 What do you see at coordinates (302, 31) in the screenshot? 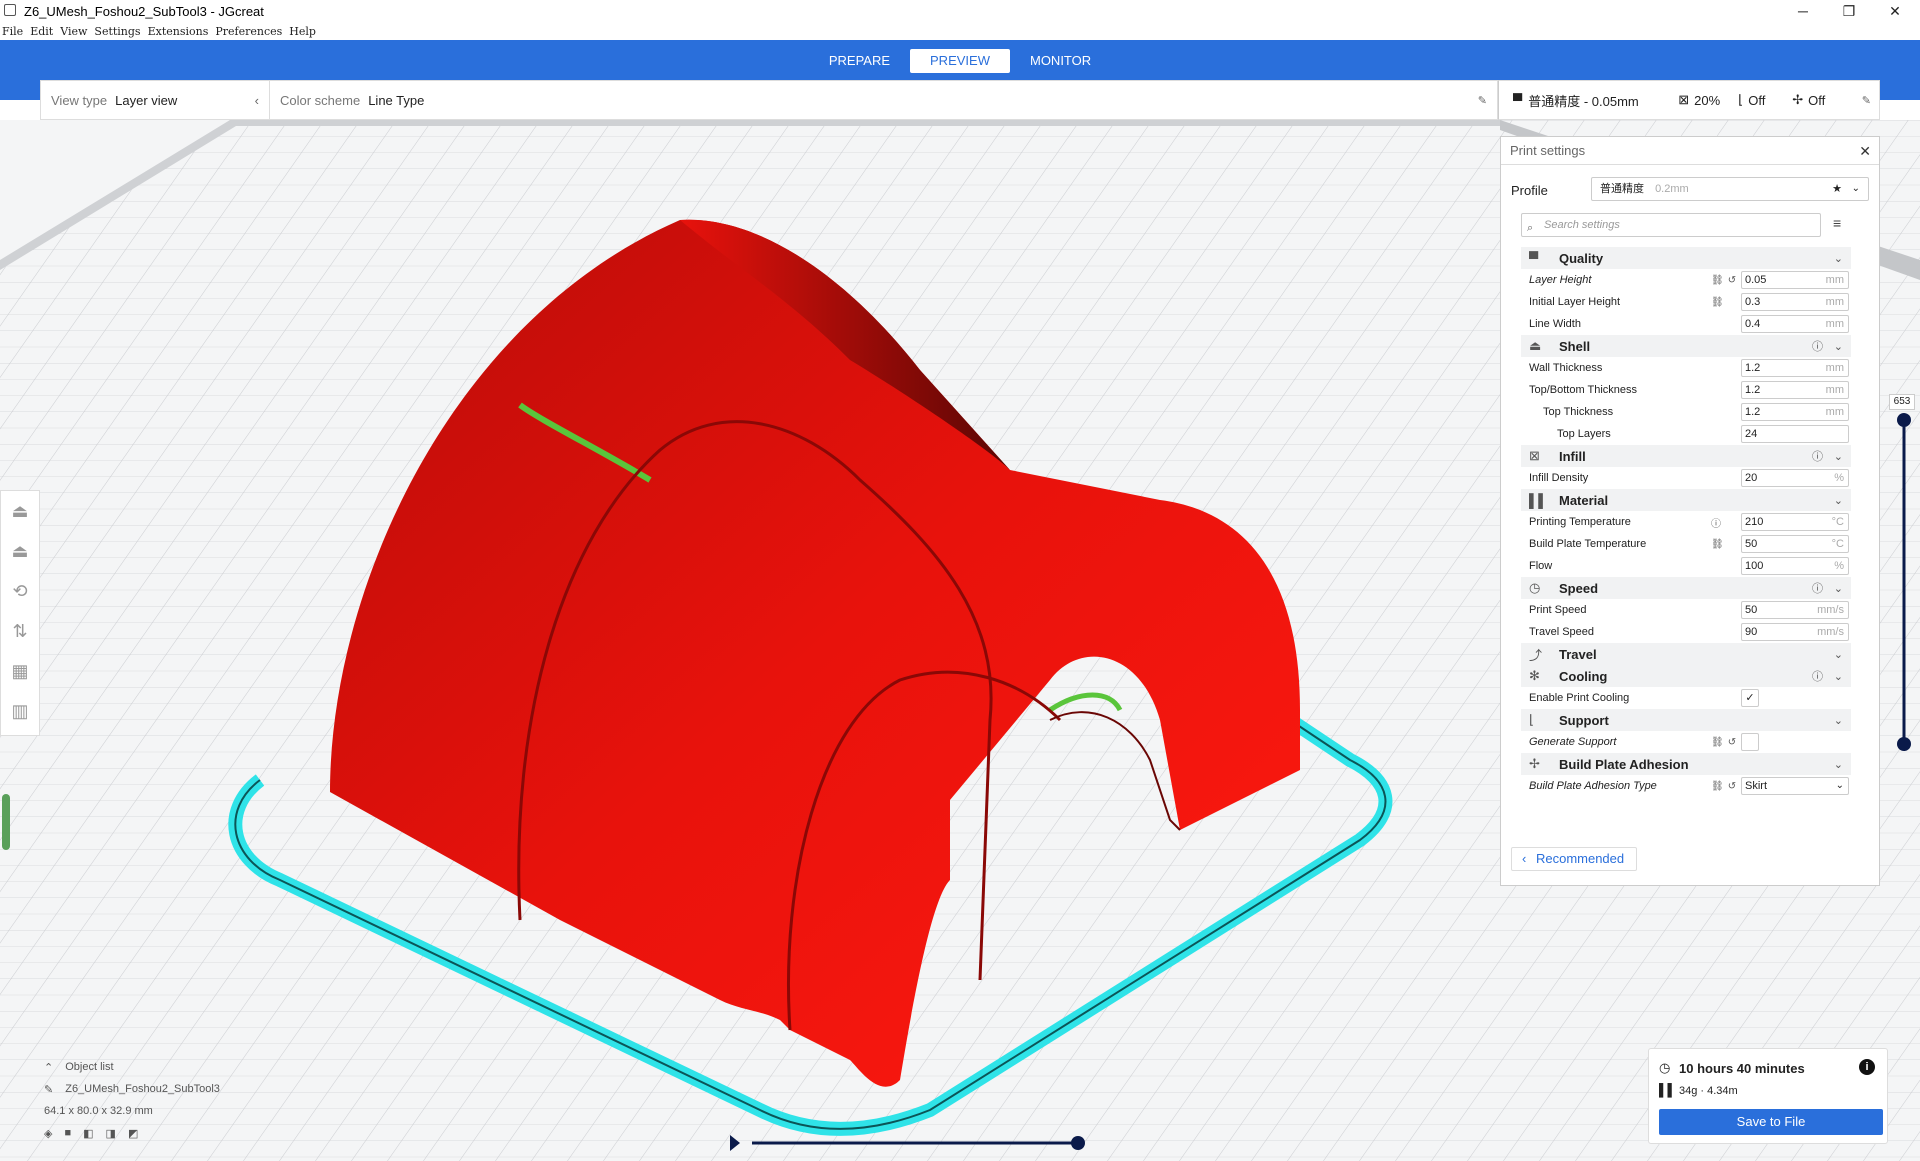
I see `menu-help: Help` at bounding box center [302, 31].